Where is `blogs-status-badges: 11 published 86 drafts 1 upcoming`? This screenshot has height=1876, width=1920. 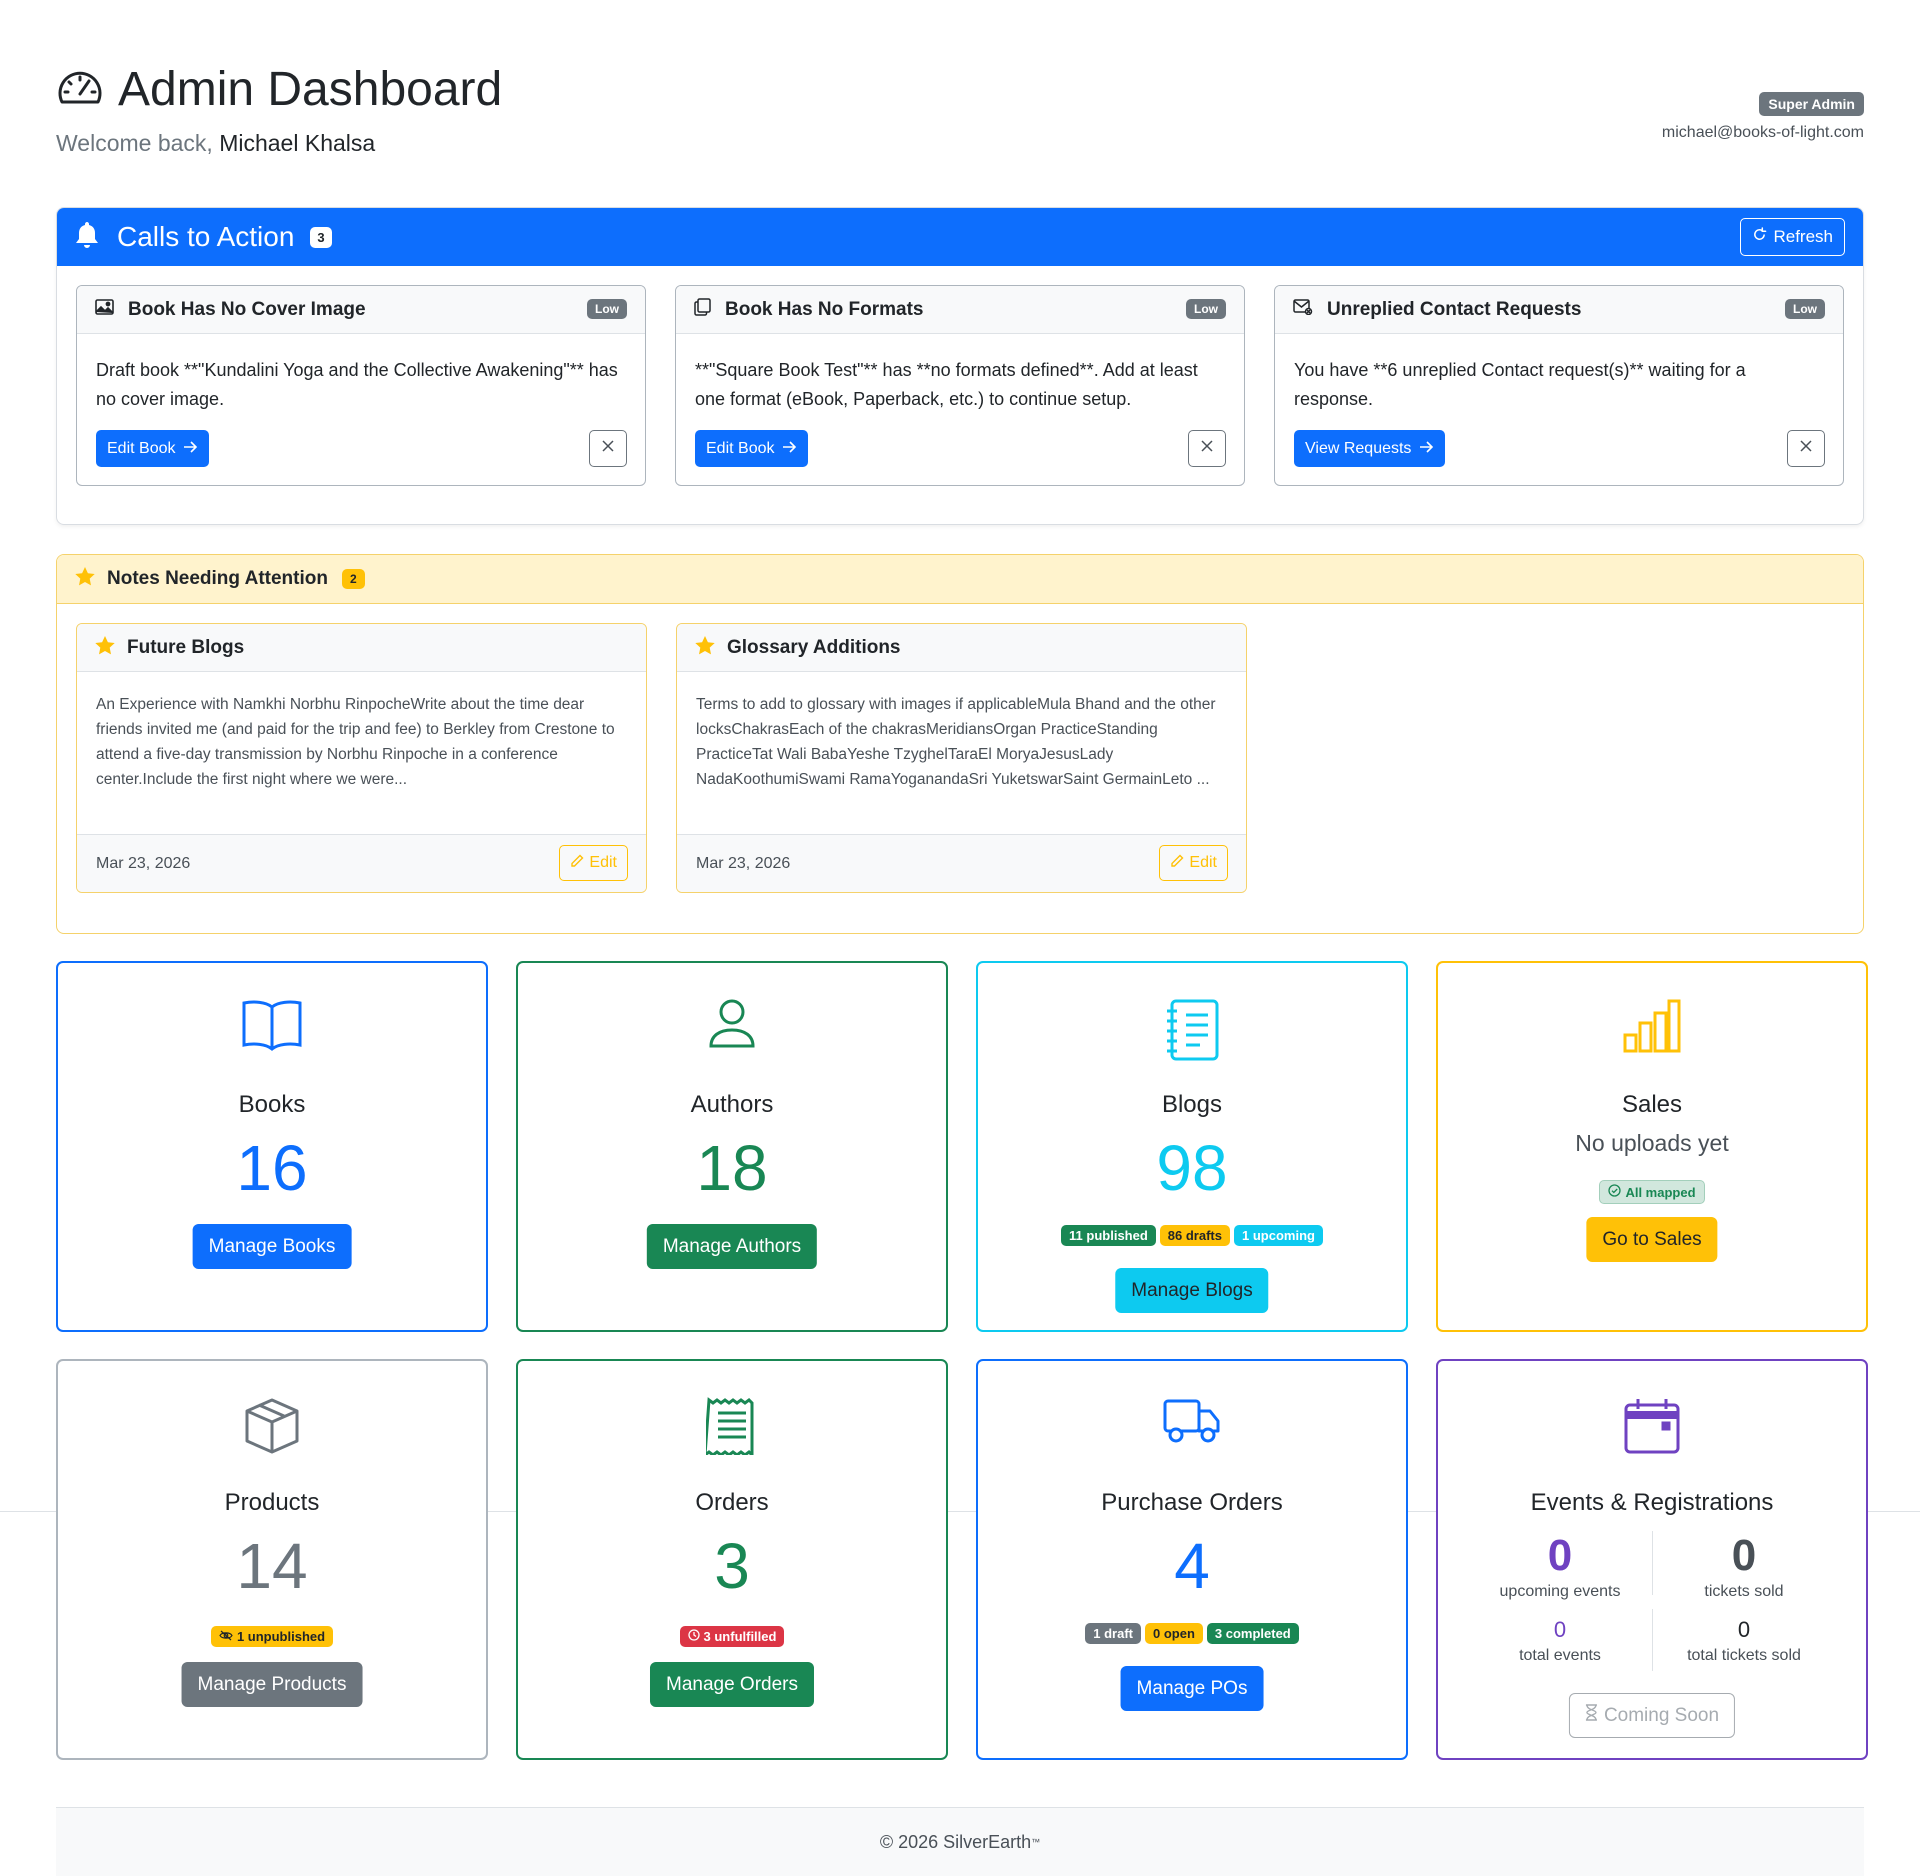
blogs-status-badges: 11 published 86 drafts 1 upcoming is located at coordinates (1192, 1235).